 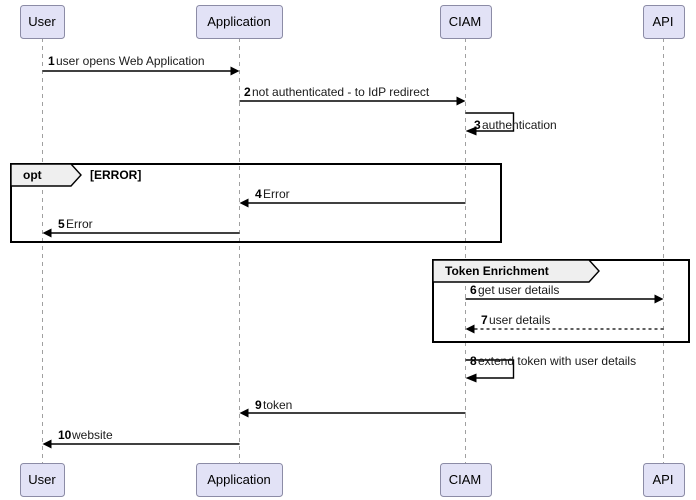 I want to click on message-7: 7 user details, so click(x=564, y=323).